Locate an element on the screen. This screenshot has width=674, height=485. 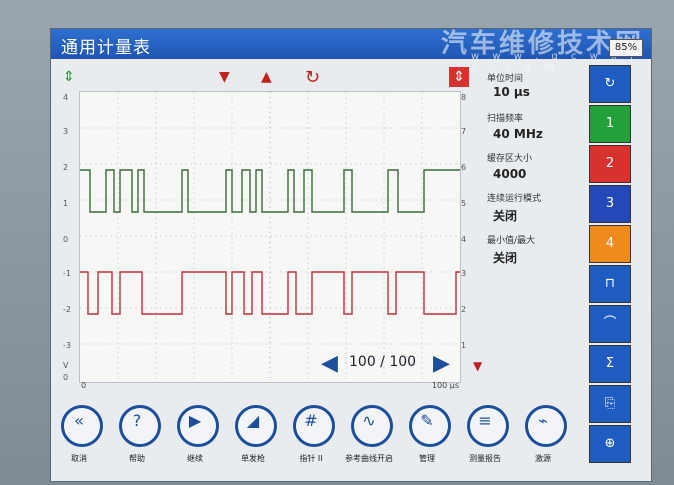
right-tick: 4 is located at coordinates (464, 239).